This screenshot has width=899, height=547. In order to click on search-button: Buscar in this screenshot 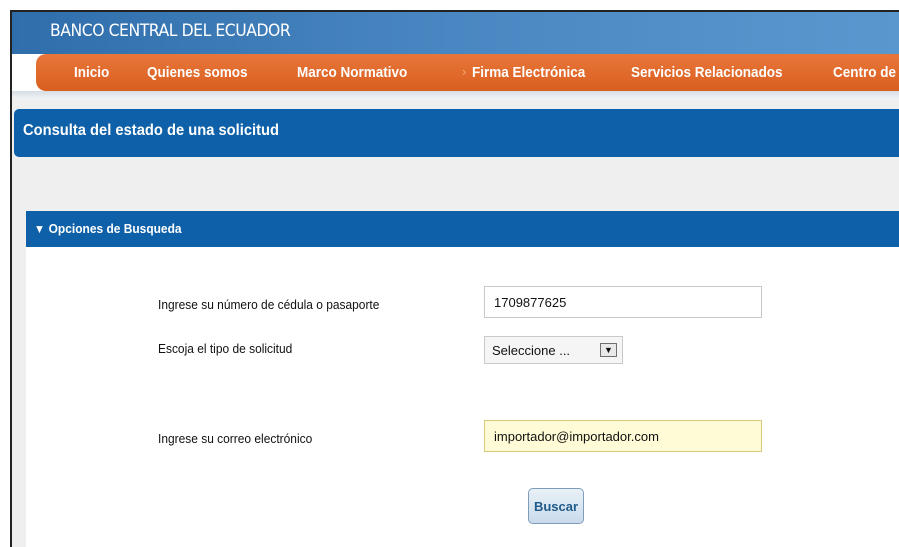, I will do `click(556, 506)`.